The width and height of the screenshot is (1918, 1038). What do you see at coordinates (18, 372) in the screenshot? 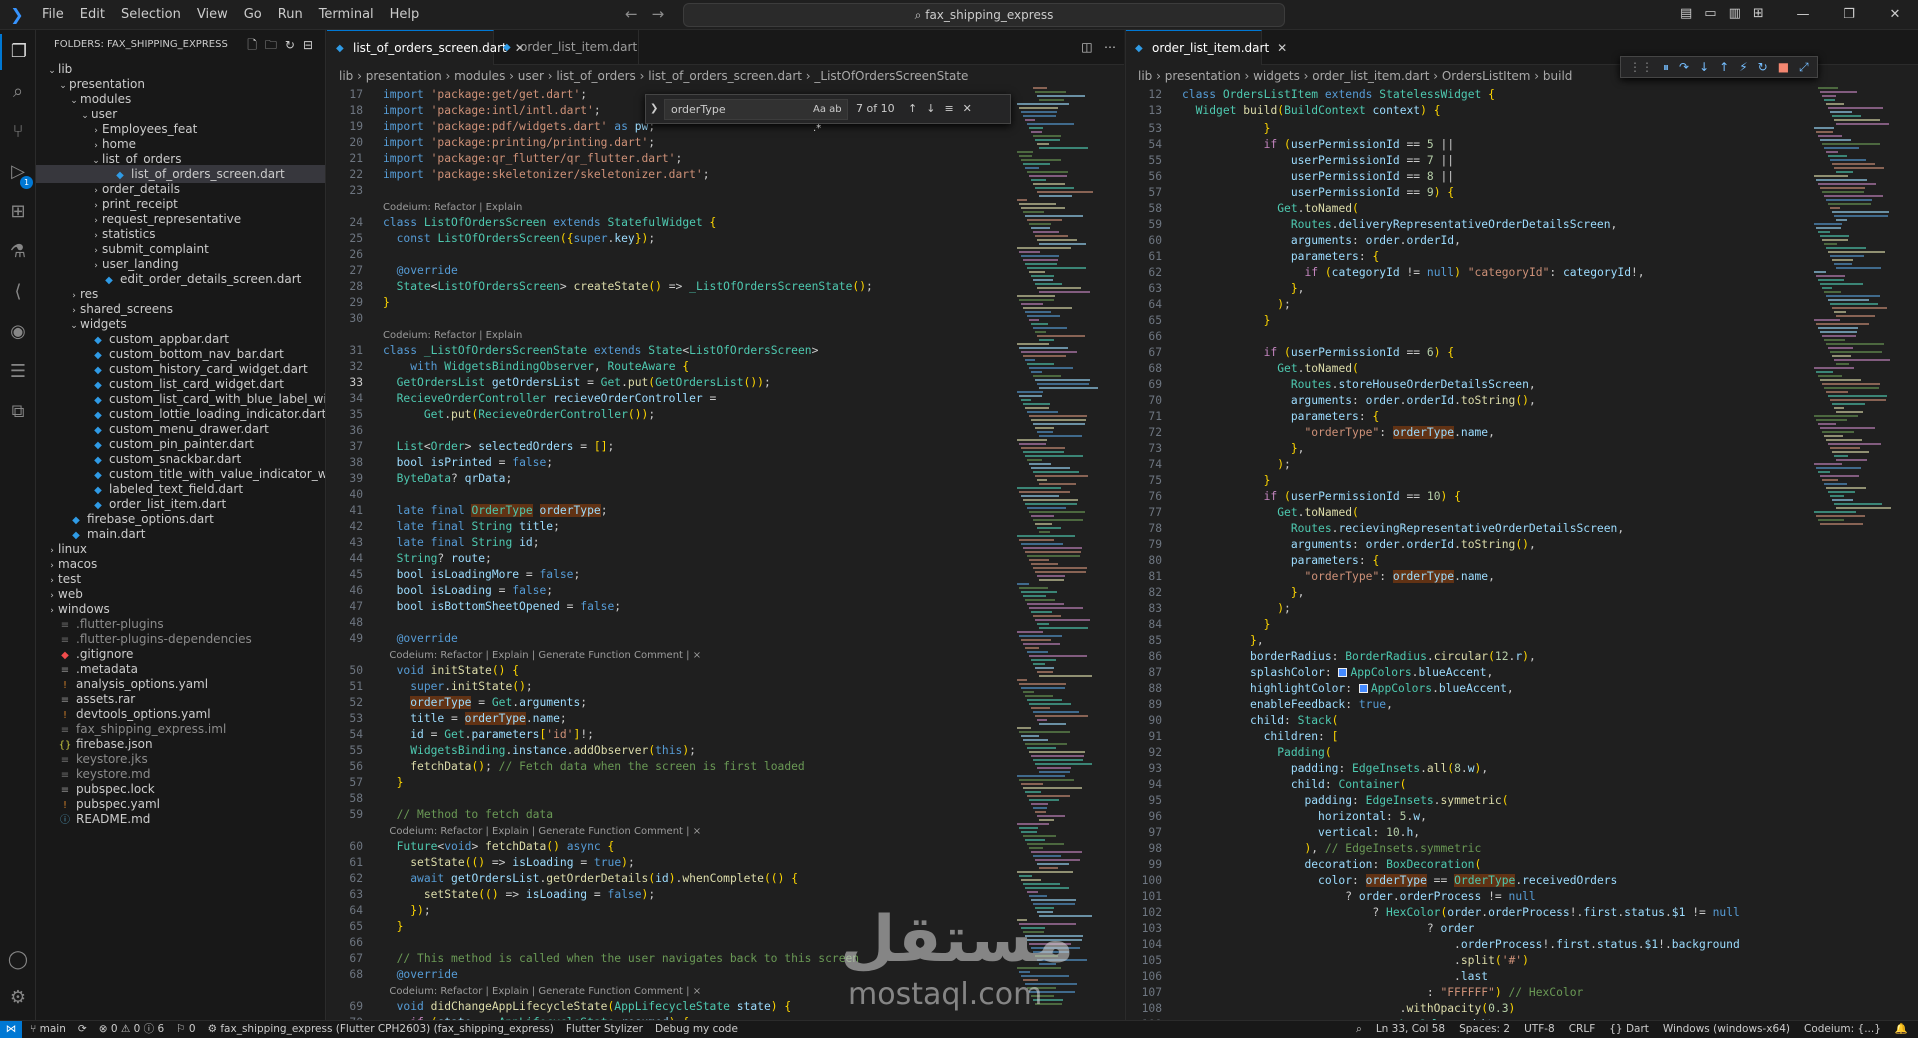
I see `outline-icon: ☰` at bounding box center [18, 372].